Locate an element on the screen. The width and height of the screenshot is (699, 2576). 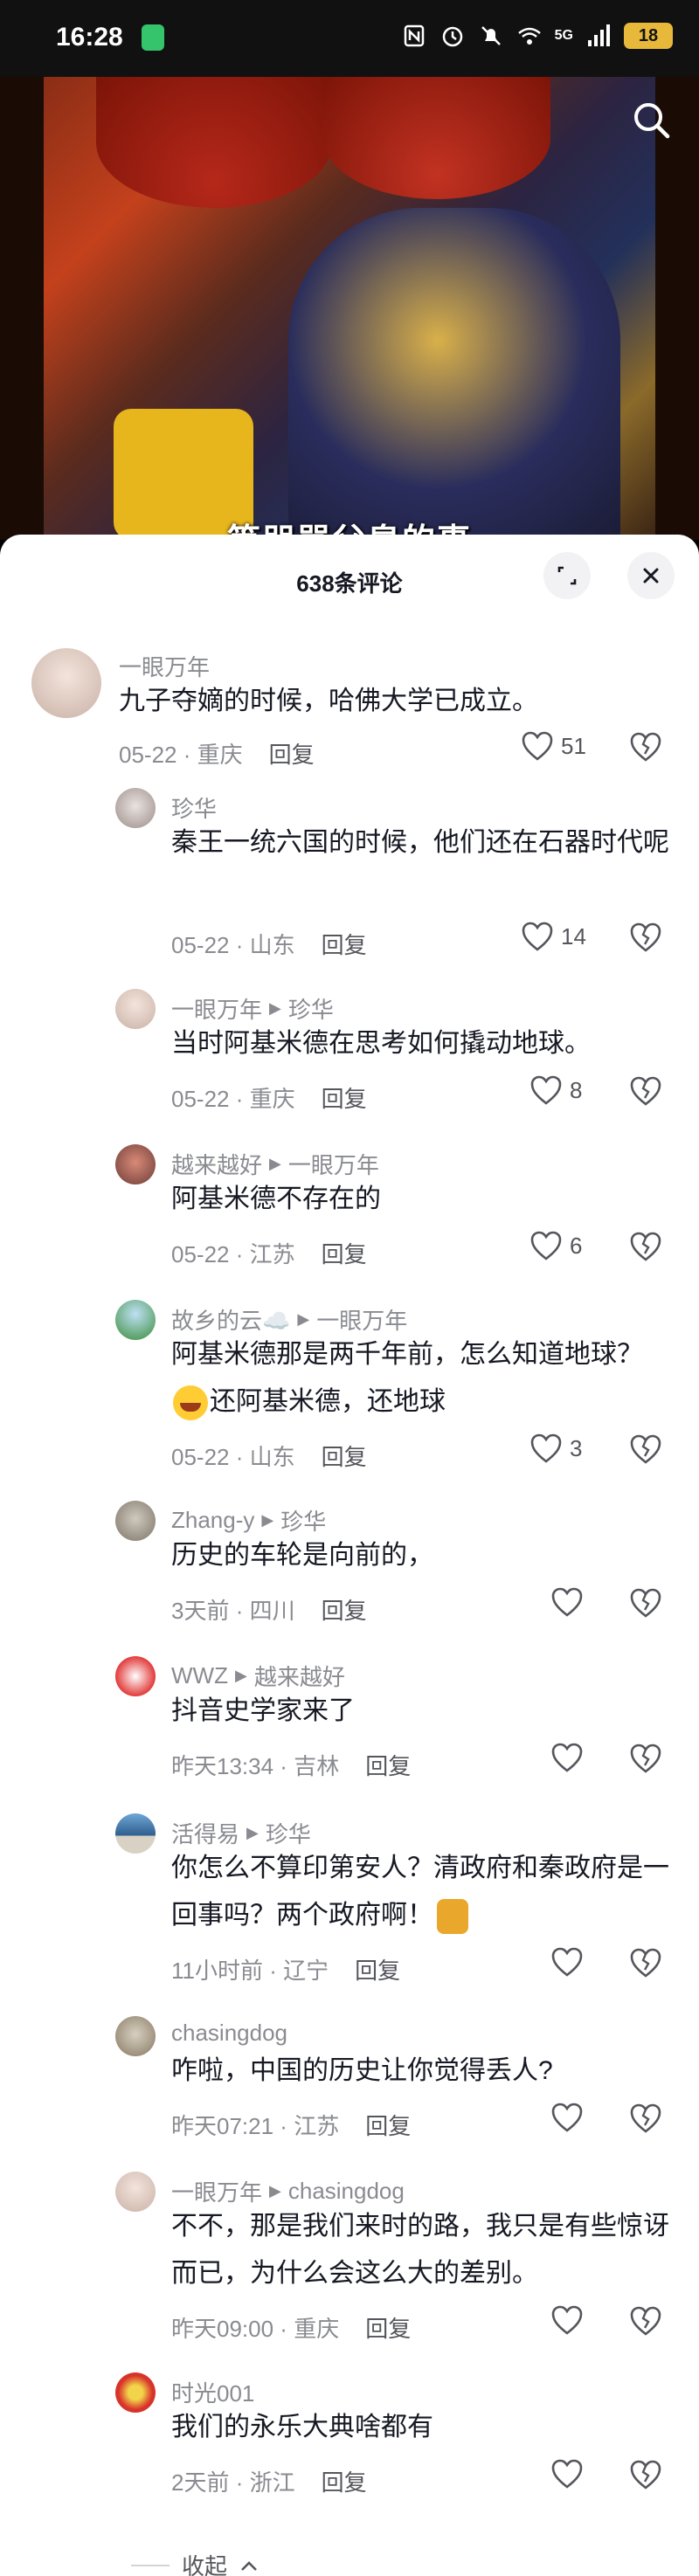
comment-date: 3天前 is located at coordinates (201, 1611).